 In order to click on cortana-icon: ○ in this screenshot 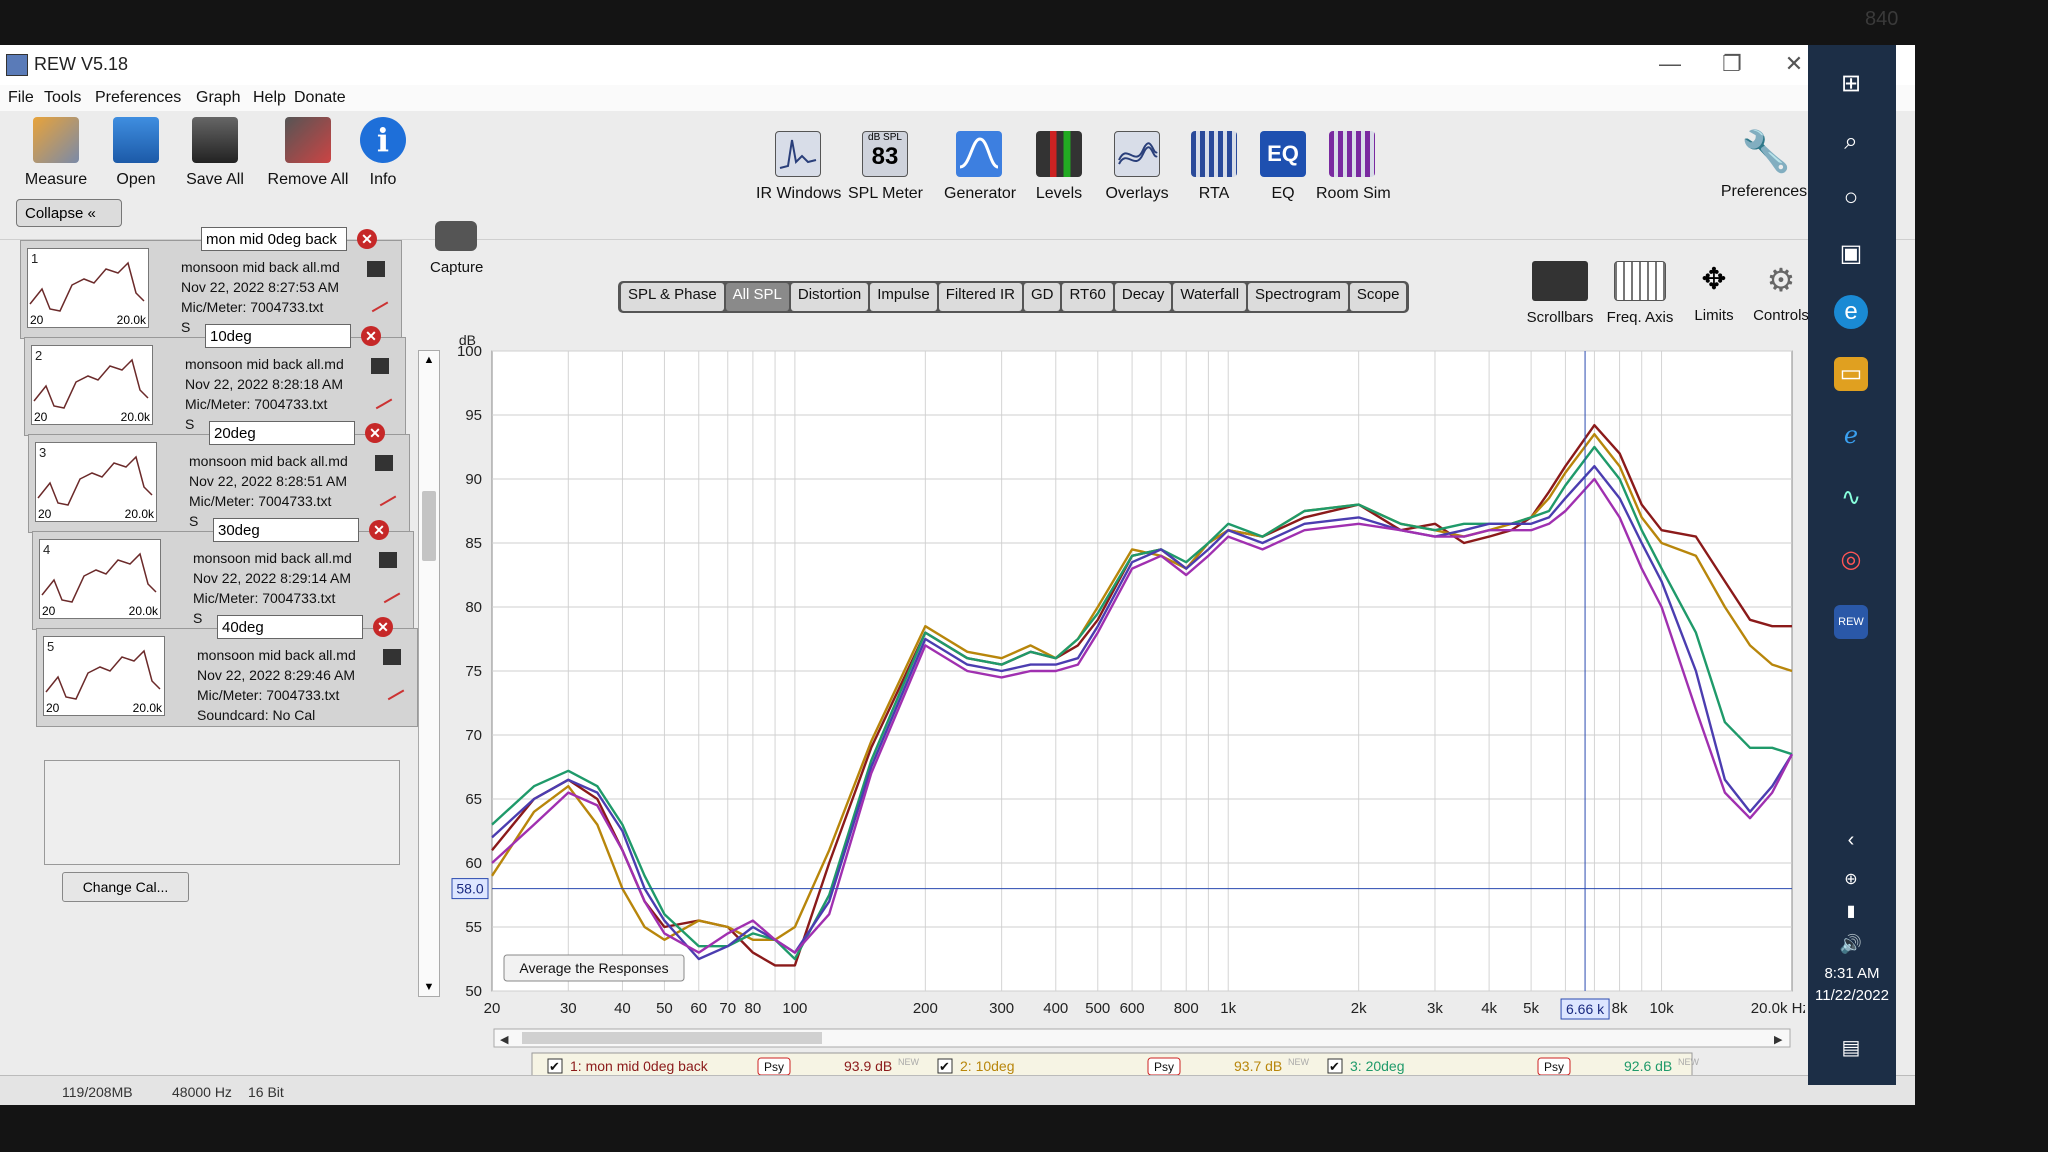, I will do `click(1851, 198)`.